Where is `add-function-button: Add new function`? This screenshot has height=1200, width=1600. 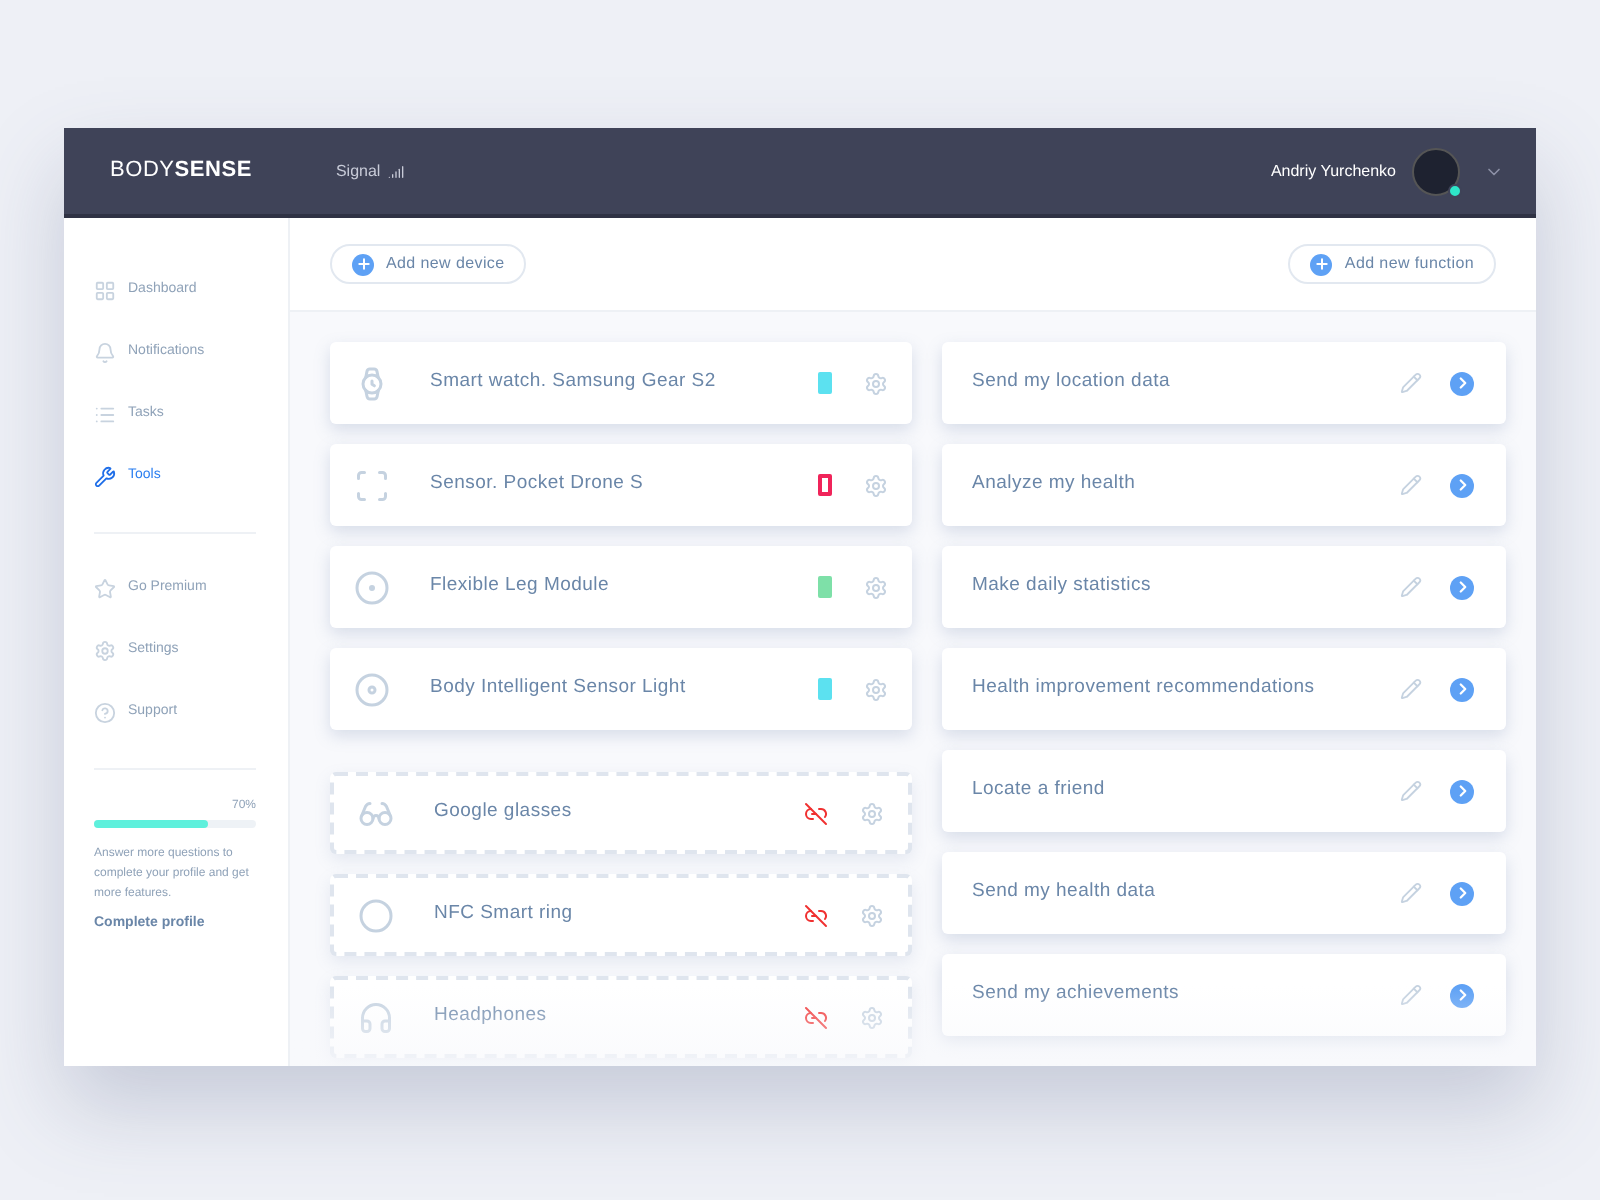
add-function-button: Add new function is located at coordinates (1392, 264).